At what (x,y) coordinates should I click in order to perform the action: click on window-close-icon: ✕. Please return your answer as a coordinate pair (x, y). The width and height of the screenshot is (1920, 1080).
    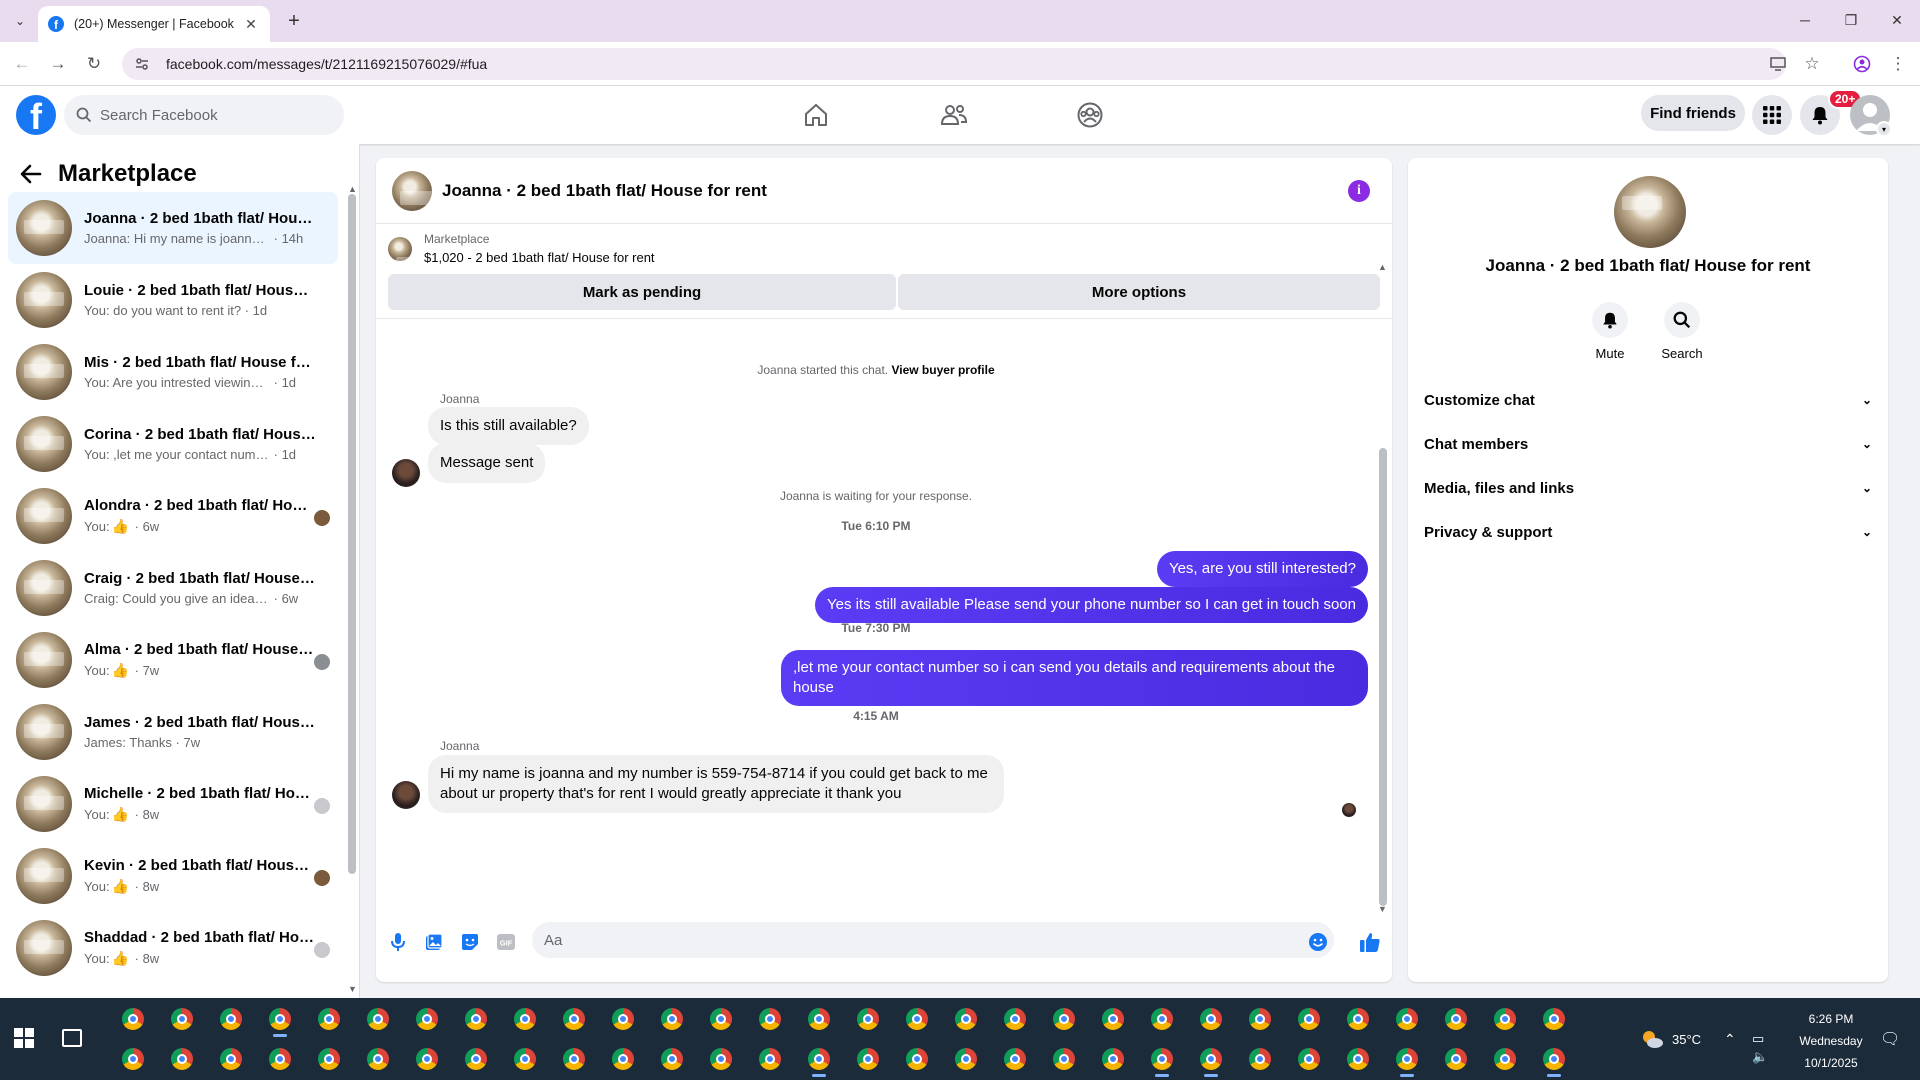
    Looking at the image, I should click on (1897, 20).